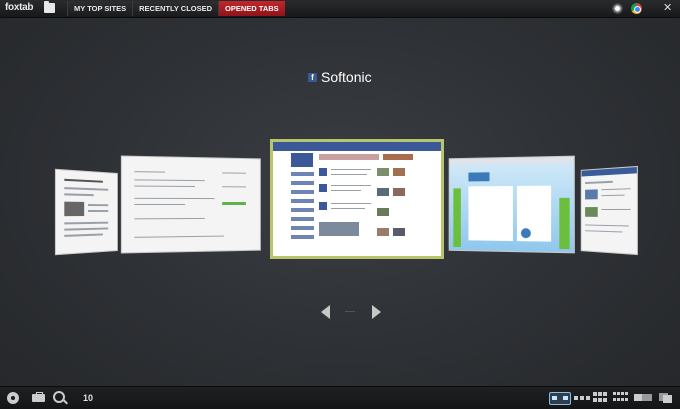  I want to click on thumbnail-facebook, so click(357, 199).